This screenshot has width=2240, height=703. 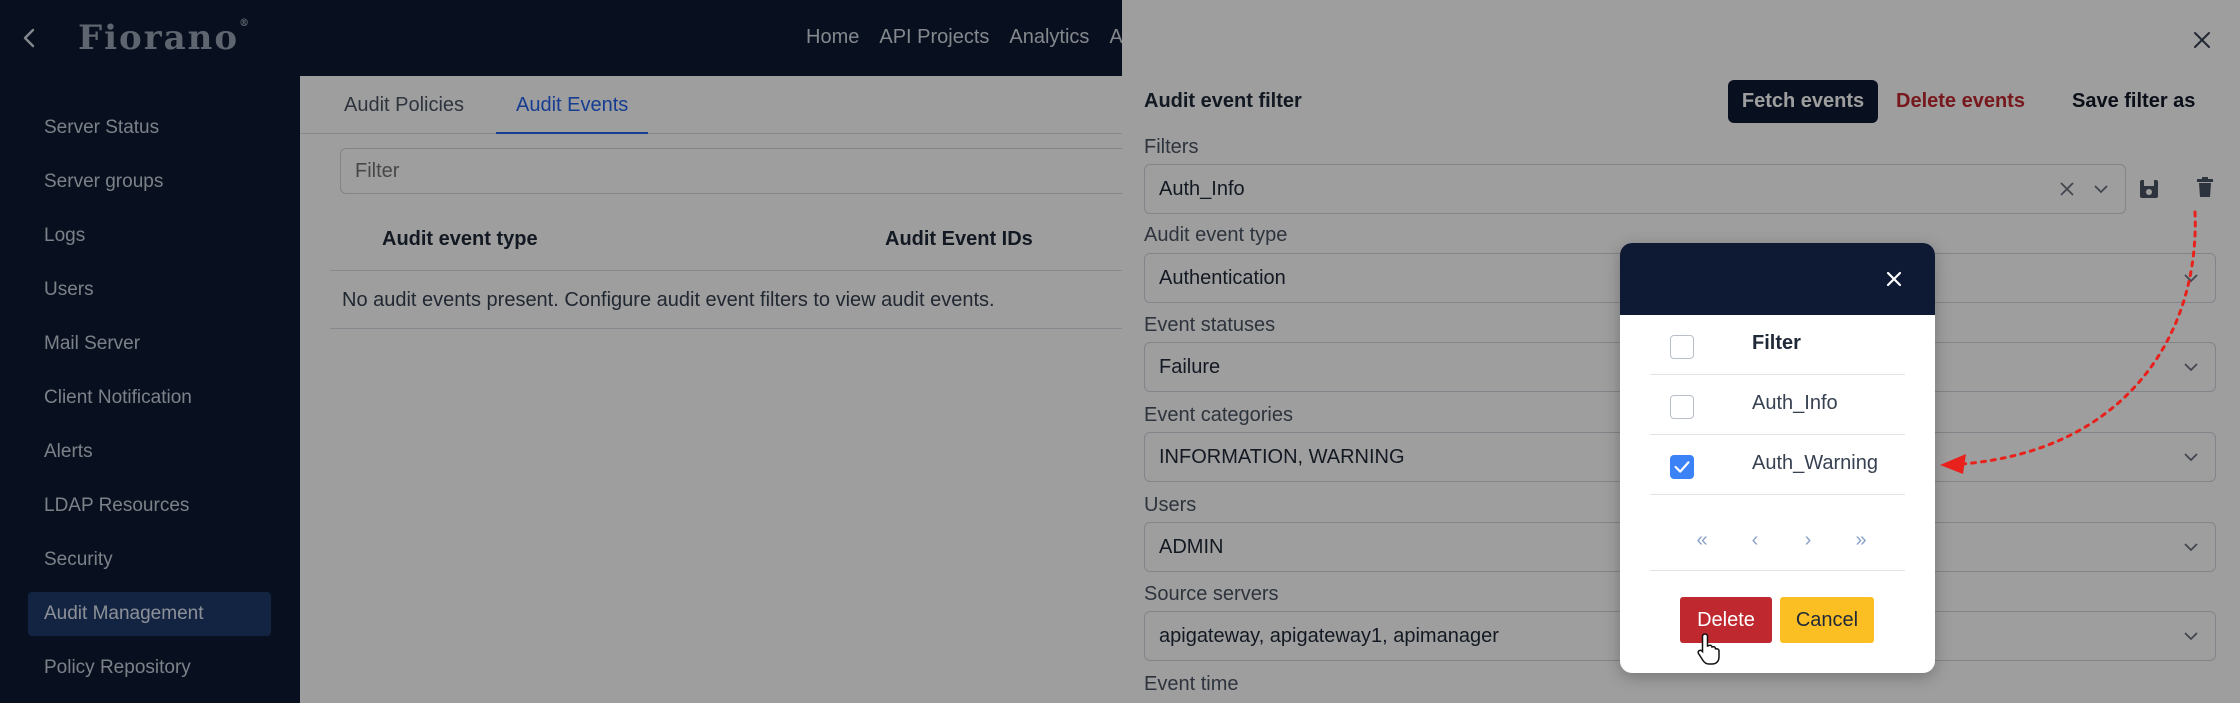 I want to click on cancel-button: Cancel, so click(x=1827, y=620).